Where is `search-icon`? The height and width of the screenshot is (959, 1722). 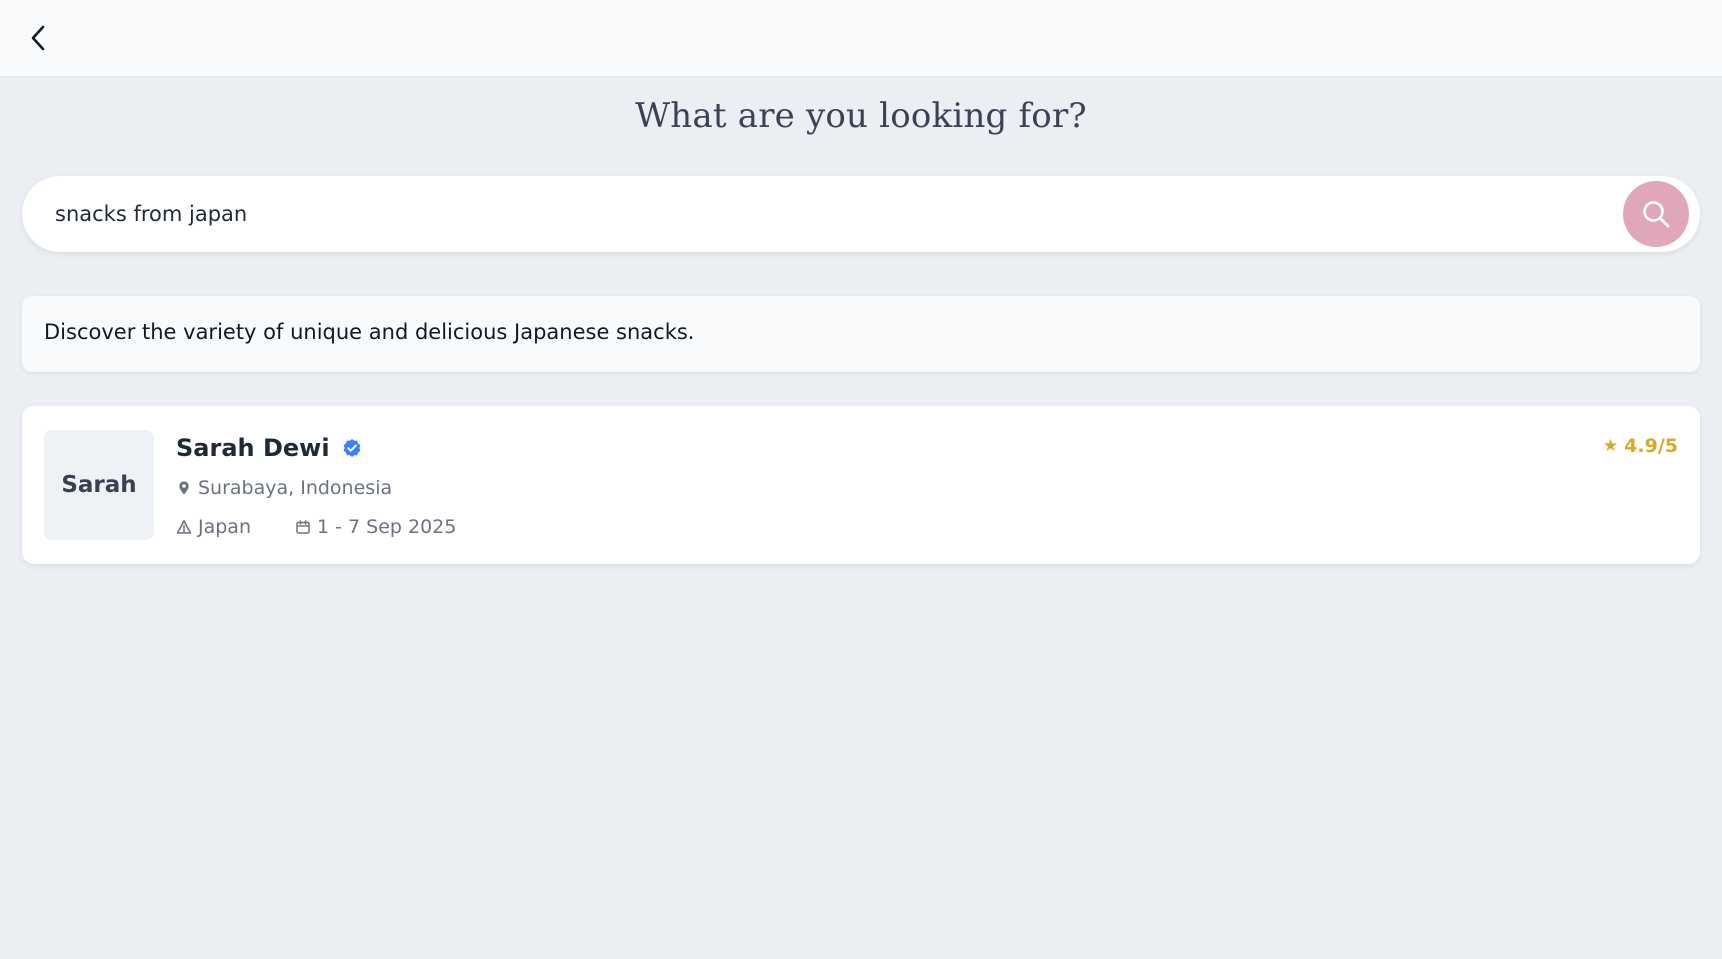
search-icon is located at coordinates (1656, 214).